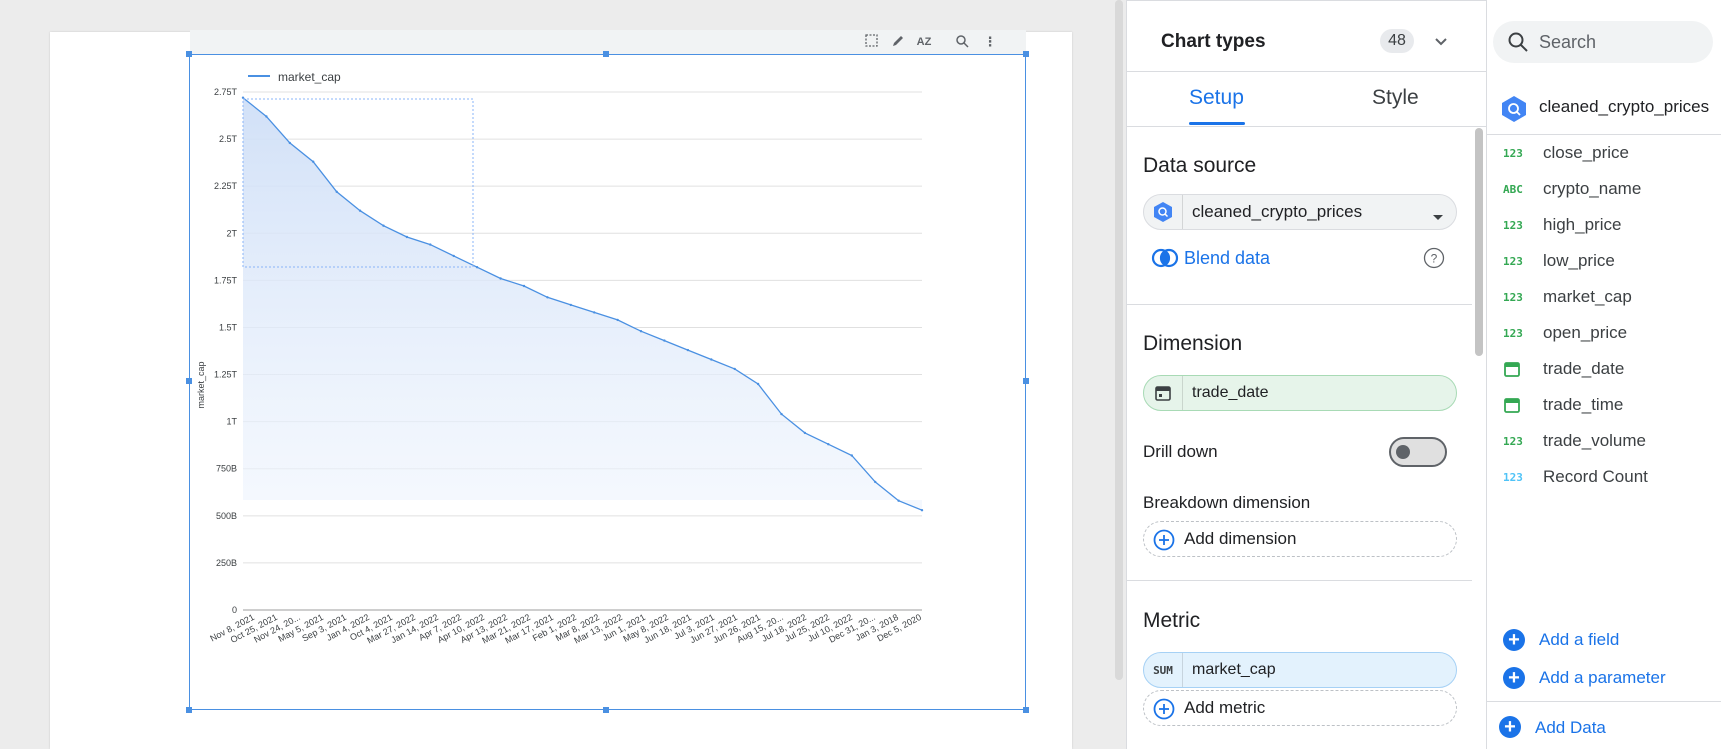 The image size is (1721, 749). What do you see at coordinates (1587, 296) in the screenshot?
I see `field-name: market_cap` at bounding box center [1587, 296].